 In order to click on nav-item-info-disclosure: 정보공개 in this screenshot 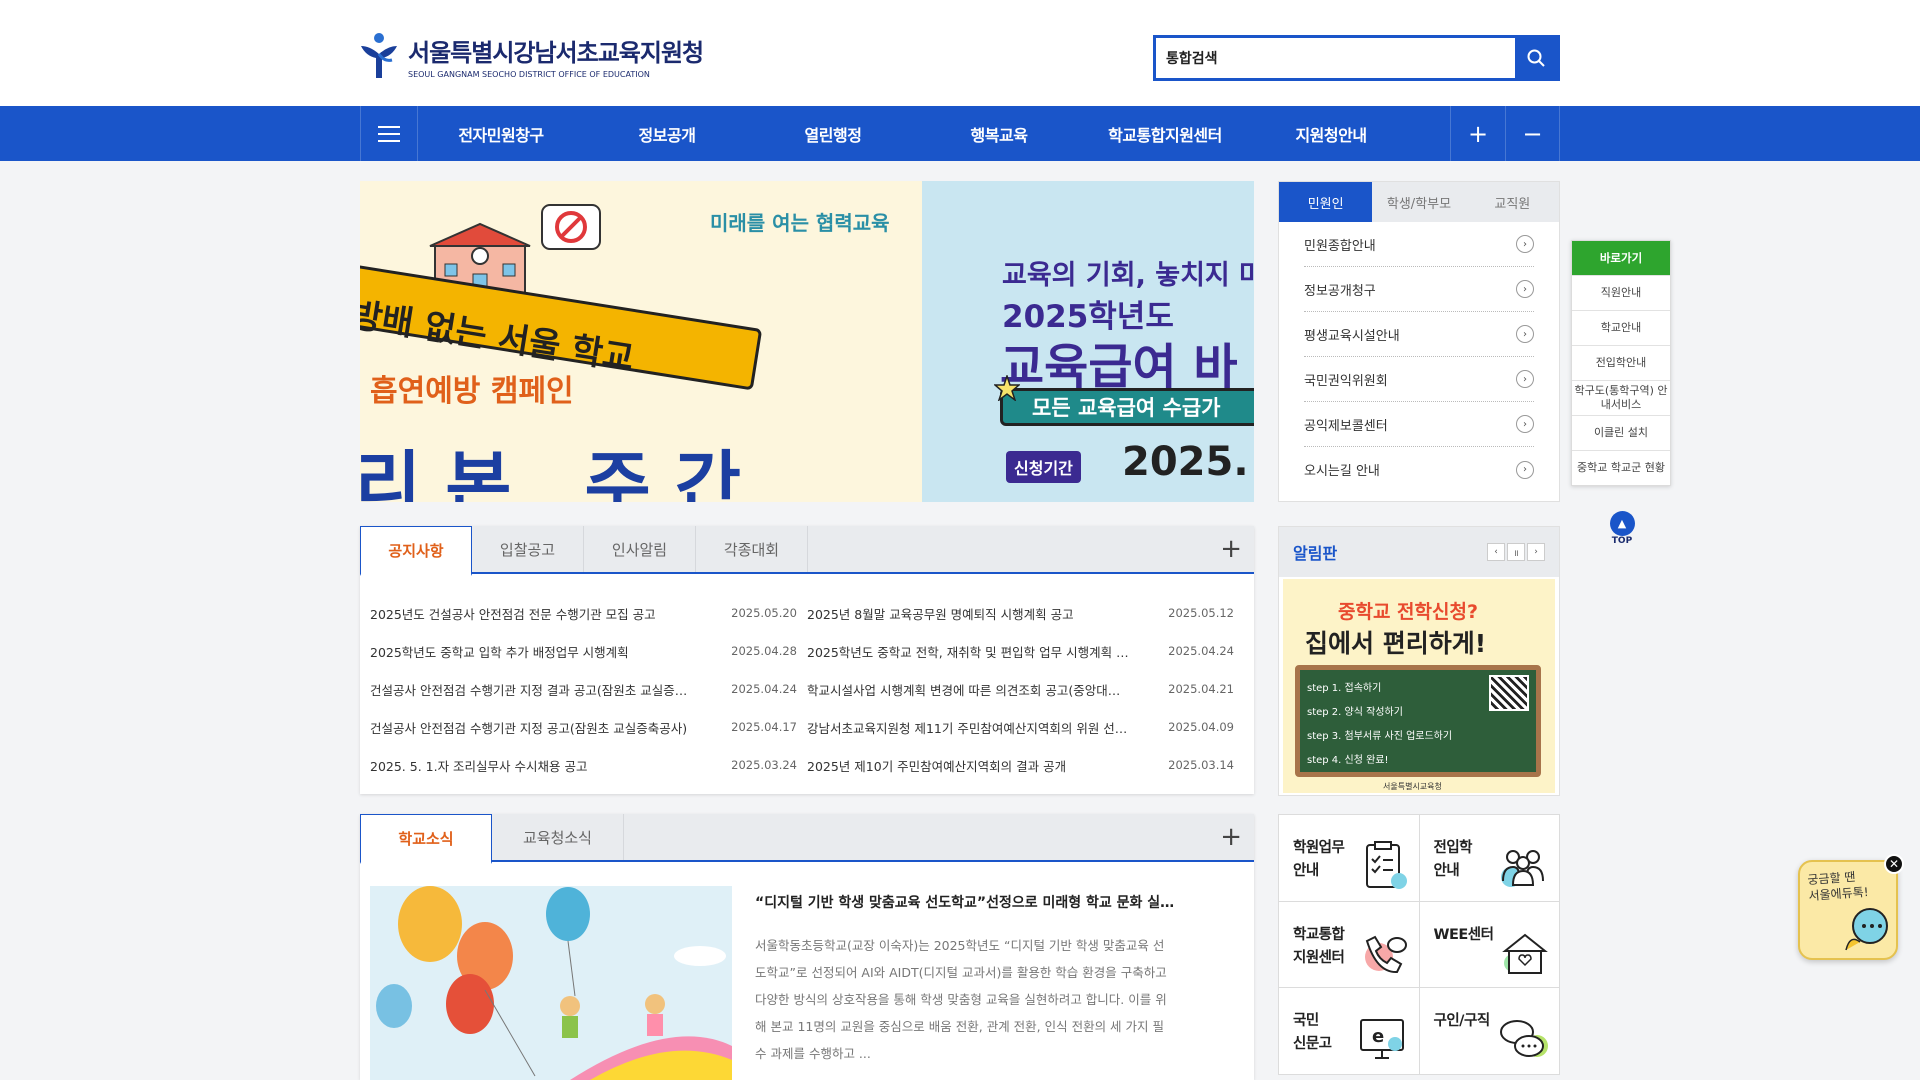, I will do `click(667, 133)`.